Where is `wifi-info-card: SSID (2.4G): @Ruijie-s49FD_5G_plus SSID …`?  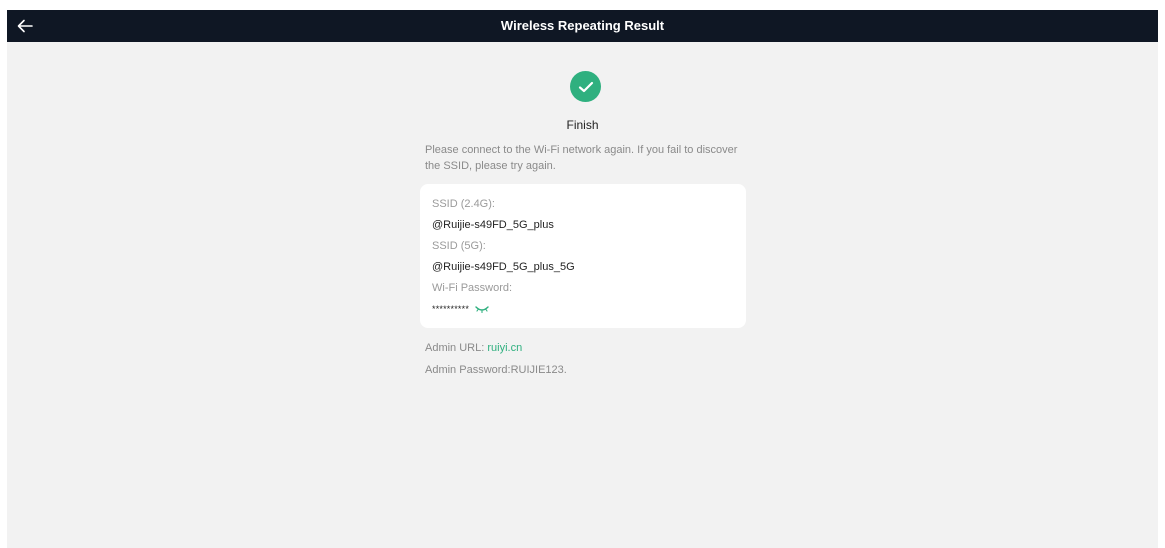 wifi-info-card: SSID (2.4G): @Ruijie-s49FD_5G_plus SSID … is located at coordinates (583, 256).